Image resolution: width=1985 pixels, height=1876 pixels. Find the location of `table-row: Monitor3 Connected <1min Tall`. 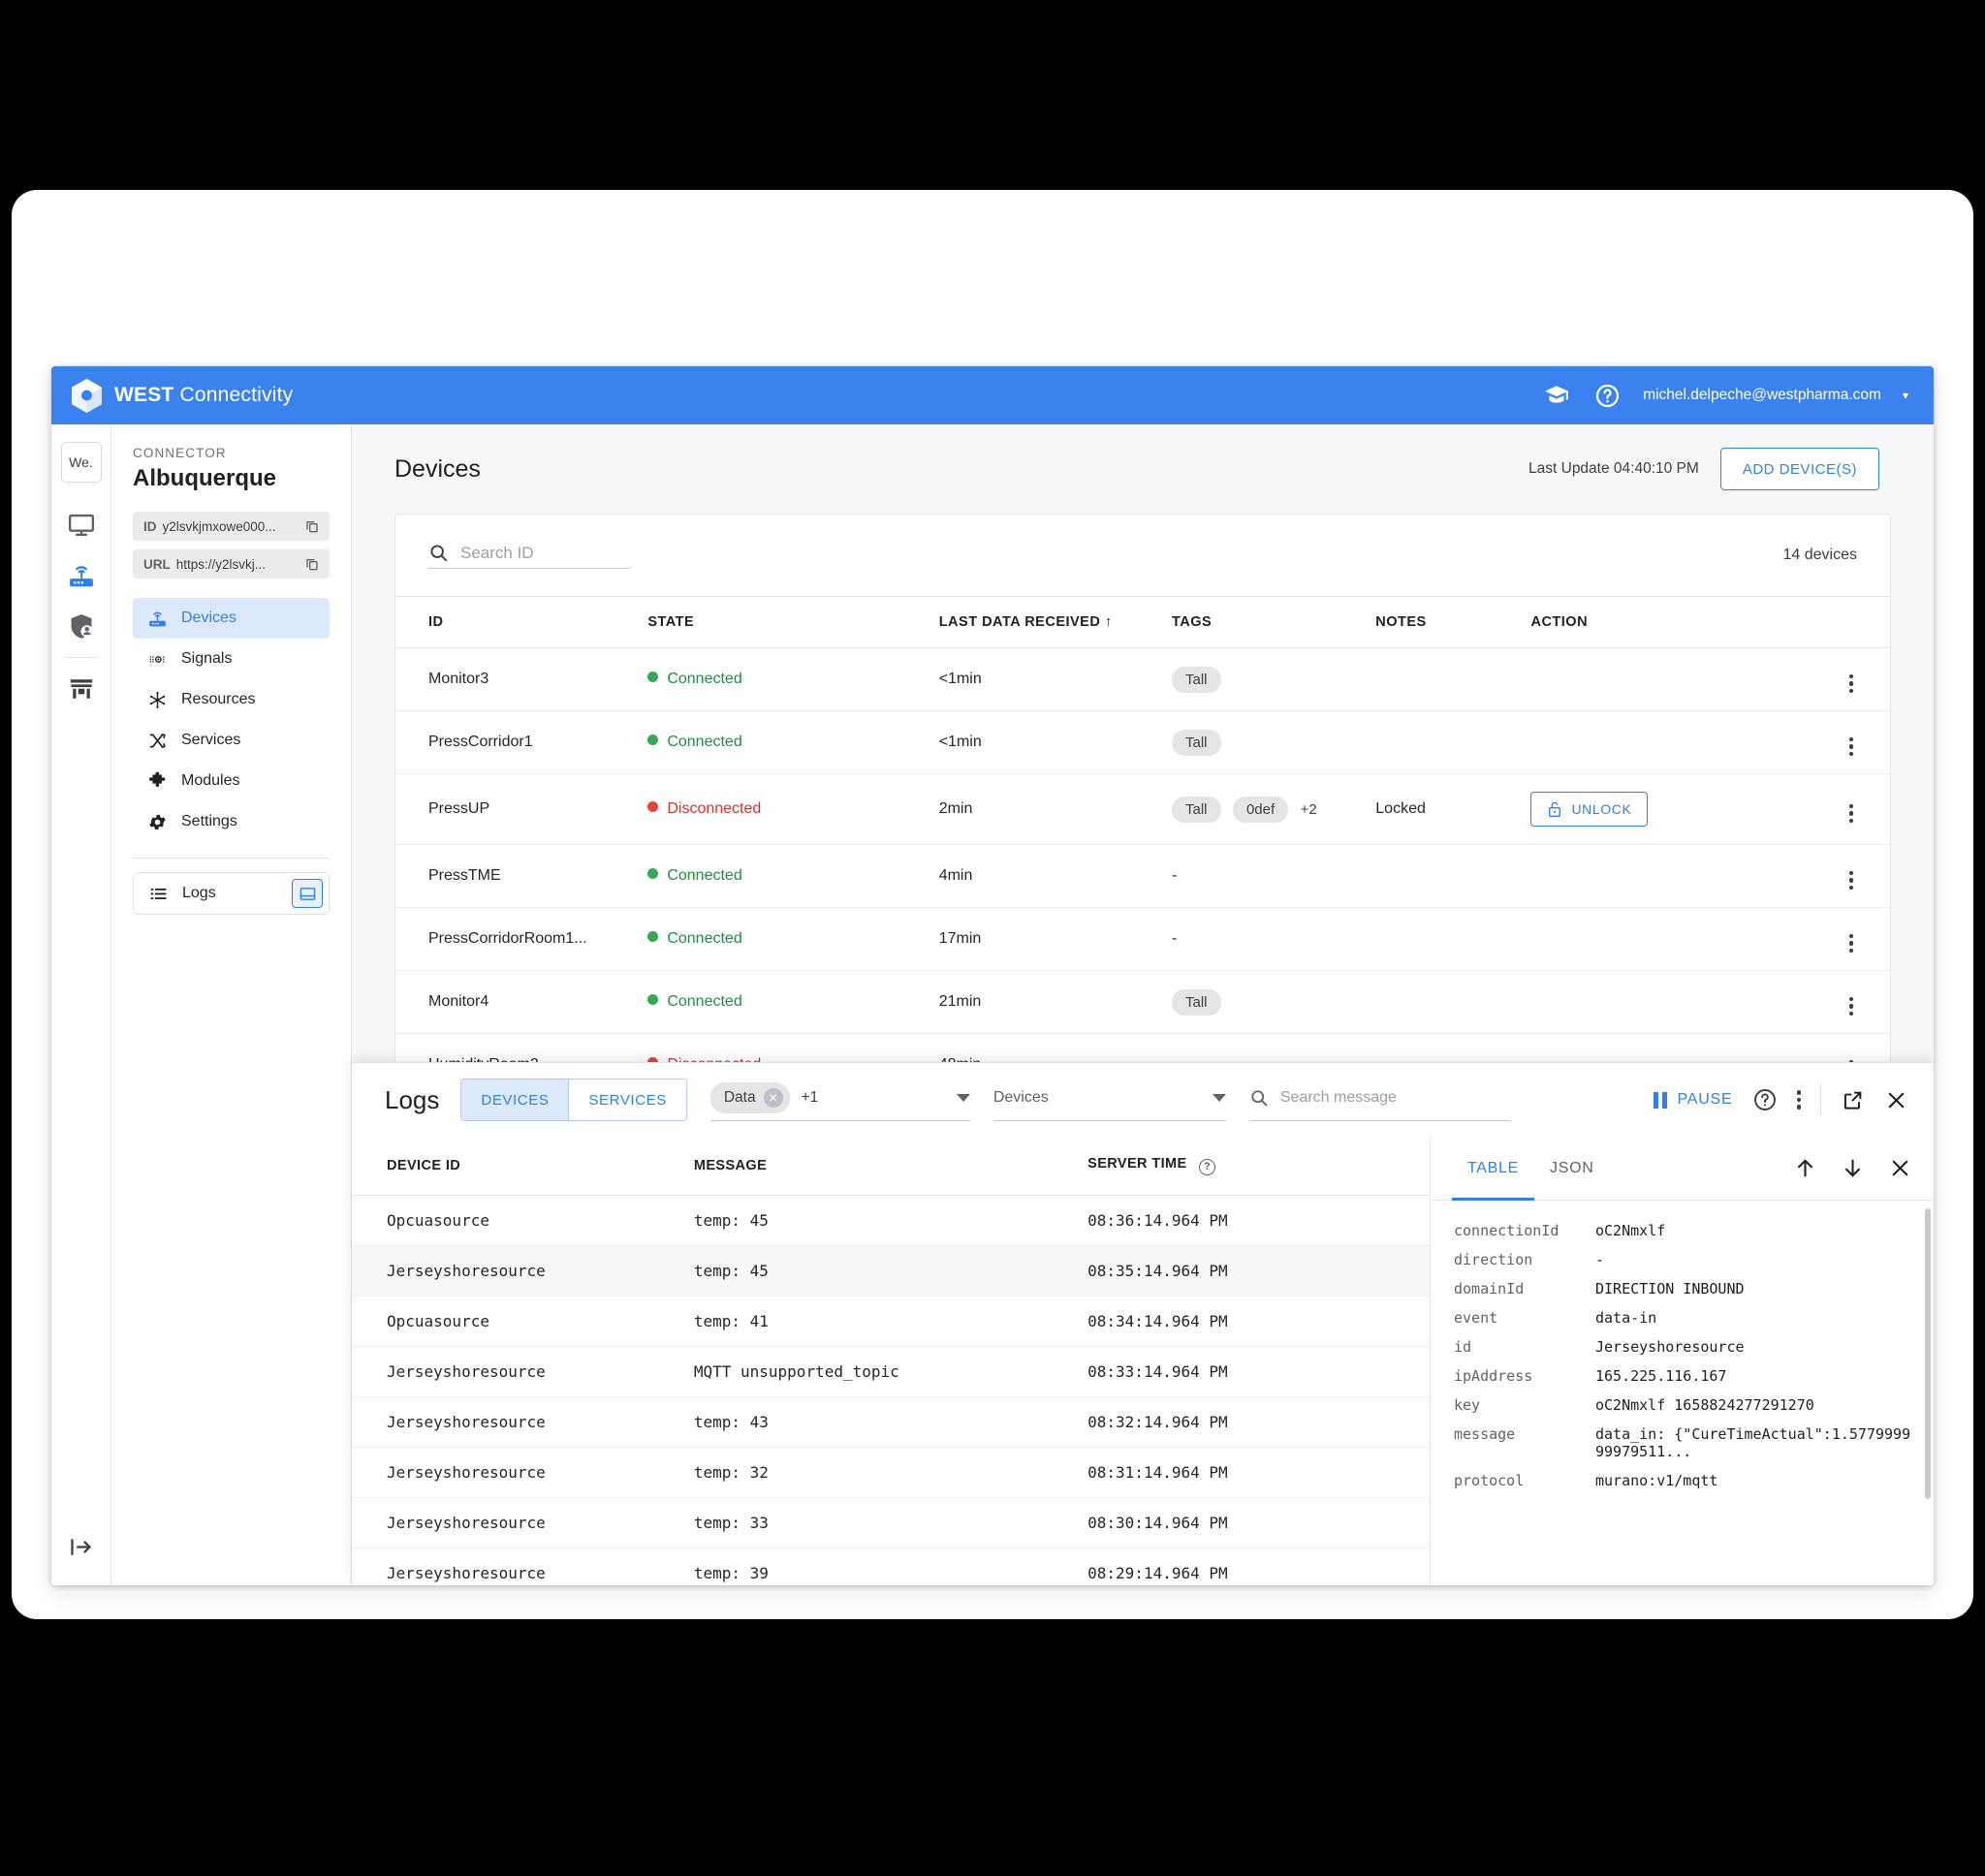

table-row: Monitor3 Connected <1min Tall is located at coordinates (1142, 679).